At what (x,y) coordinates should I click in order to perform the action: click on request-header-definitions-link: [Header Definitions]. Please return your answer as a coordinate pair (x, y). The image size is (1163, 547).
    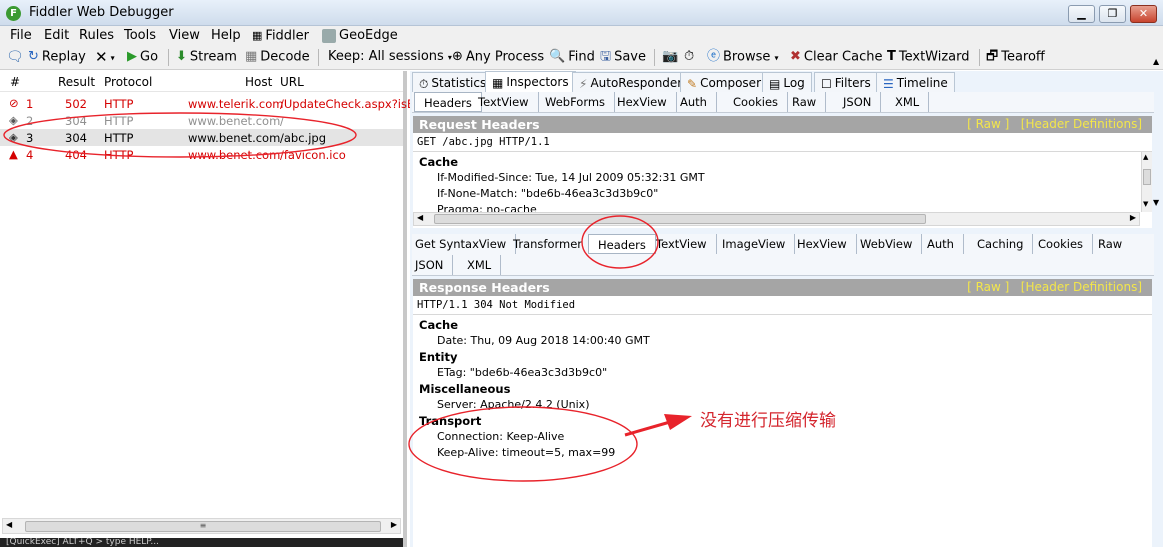
    Looking at the image, I should click on (1081, 124).